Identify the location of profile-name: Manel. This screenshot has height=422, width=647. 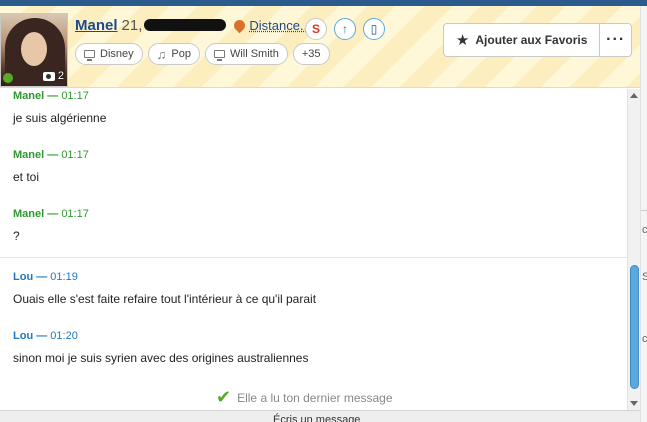
(96, 25).